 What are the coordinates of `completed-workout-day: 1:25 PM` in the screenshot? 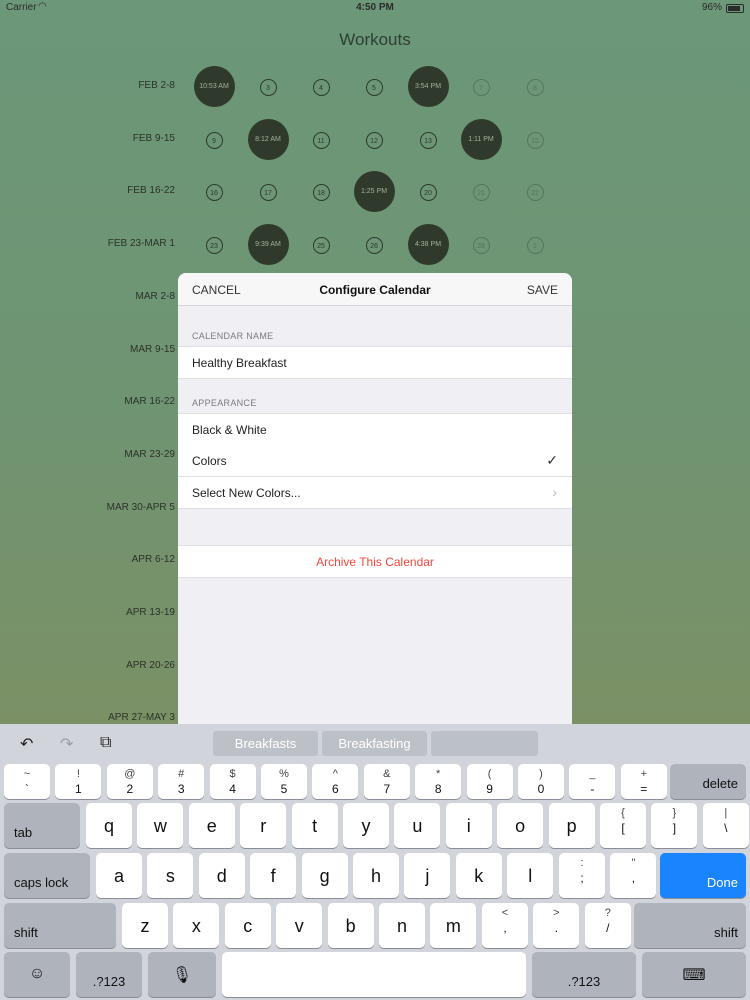 It's located at (374, 192).